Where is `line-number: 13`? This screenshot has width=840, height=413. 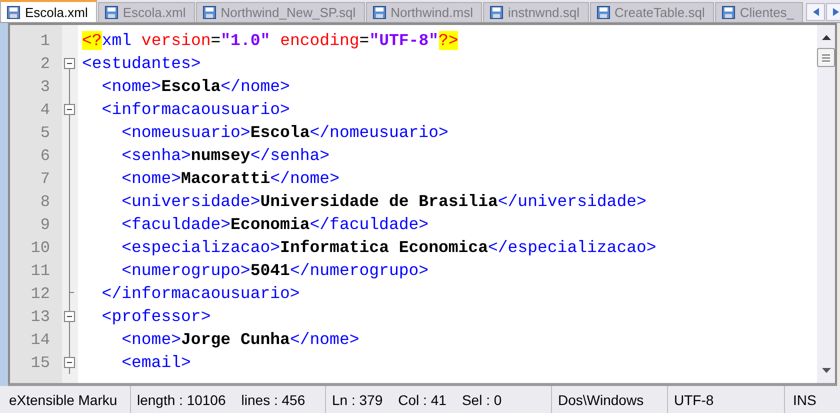
line-number: 13 is located at coordinates (40, 317).